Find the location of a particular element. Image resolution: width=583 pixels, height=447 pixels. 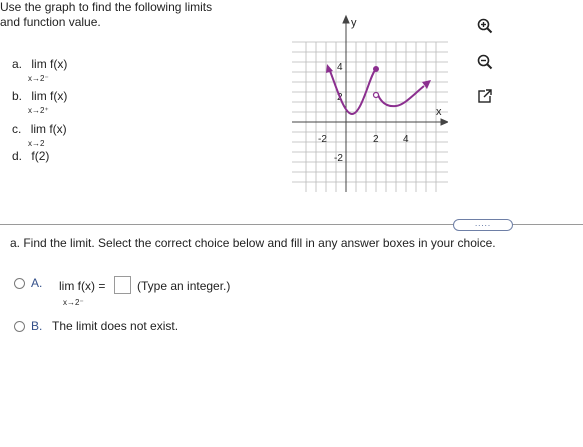

choice-a-label: A. is located at coordinates (36, 283).